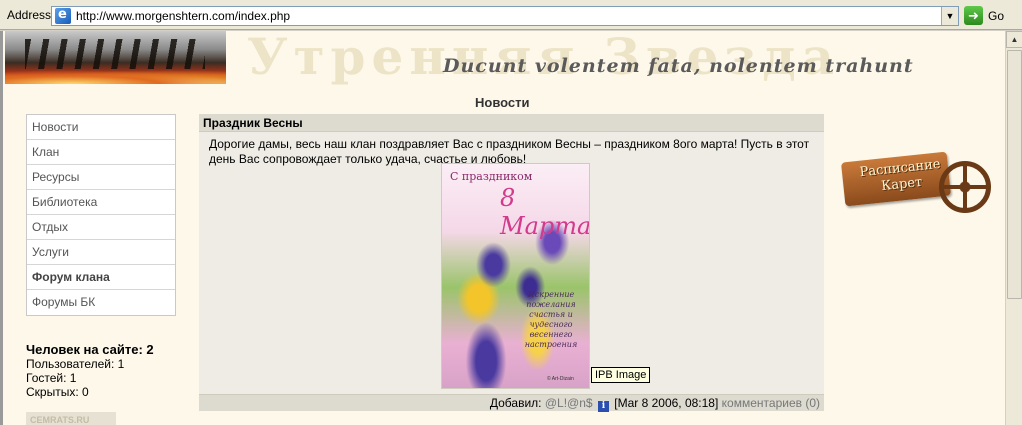 The width and height of the screenshot is (1022, 425). I want to click on vertical-scrollbar: ▲, so click(1013, 228).